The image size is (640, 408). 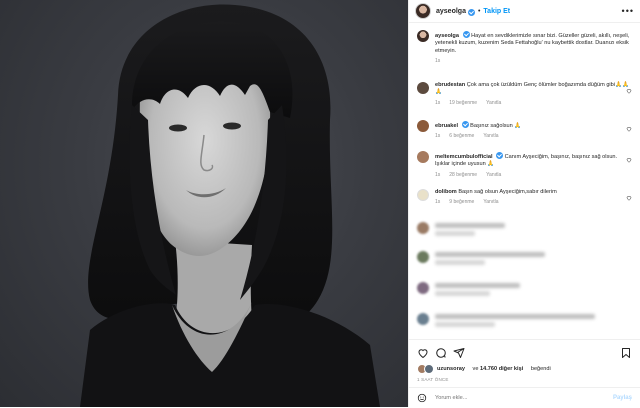 I want to click on add-comment-bar: Paylaş, so click(x=524, y=397).